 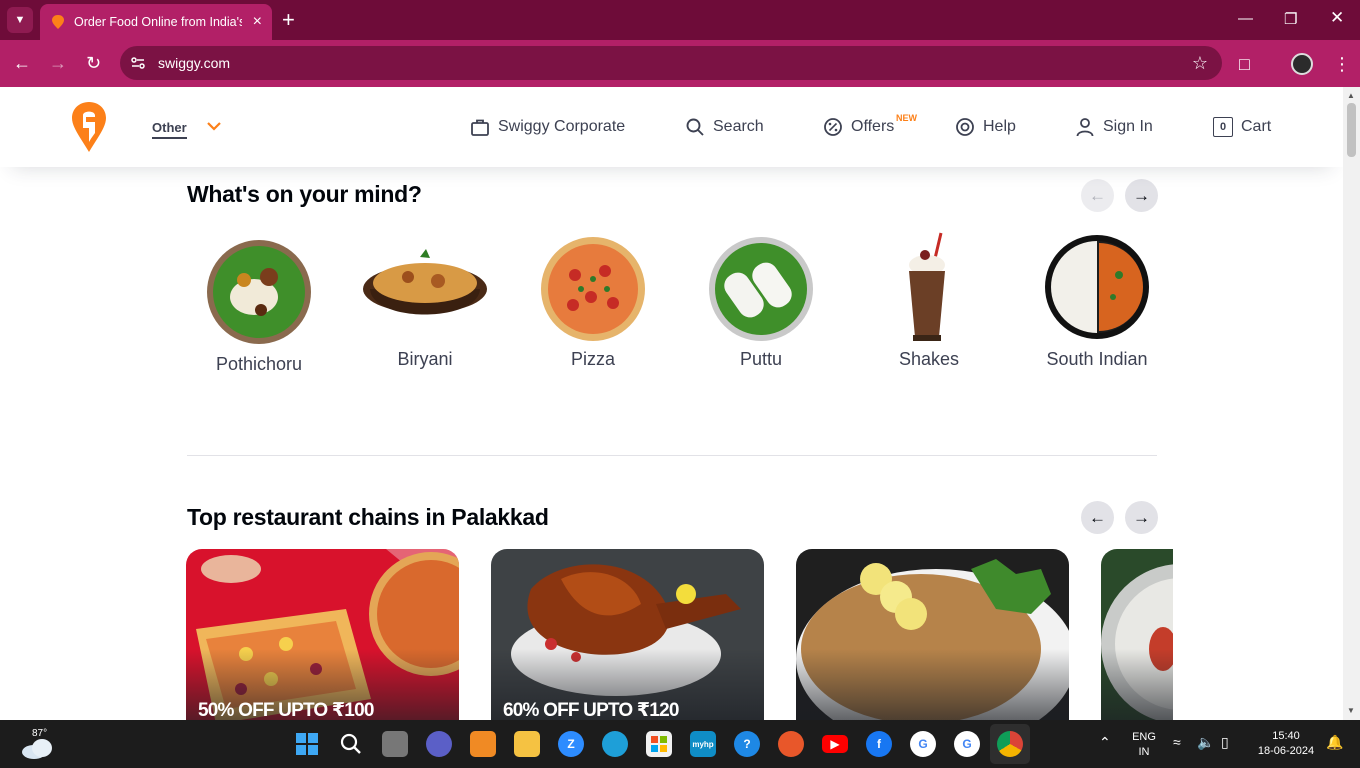 What do you see at coordinates (1256, 126) in the screenshot?
I see `nav-label: Cart` at bounding box center [1256, 126].